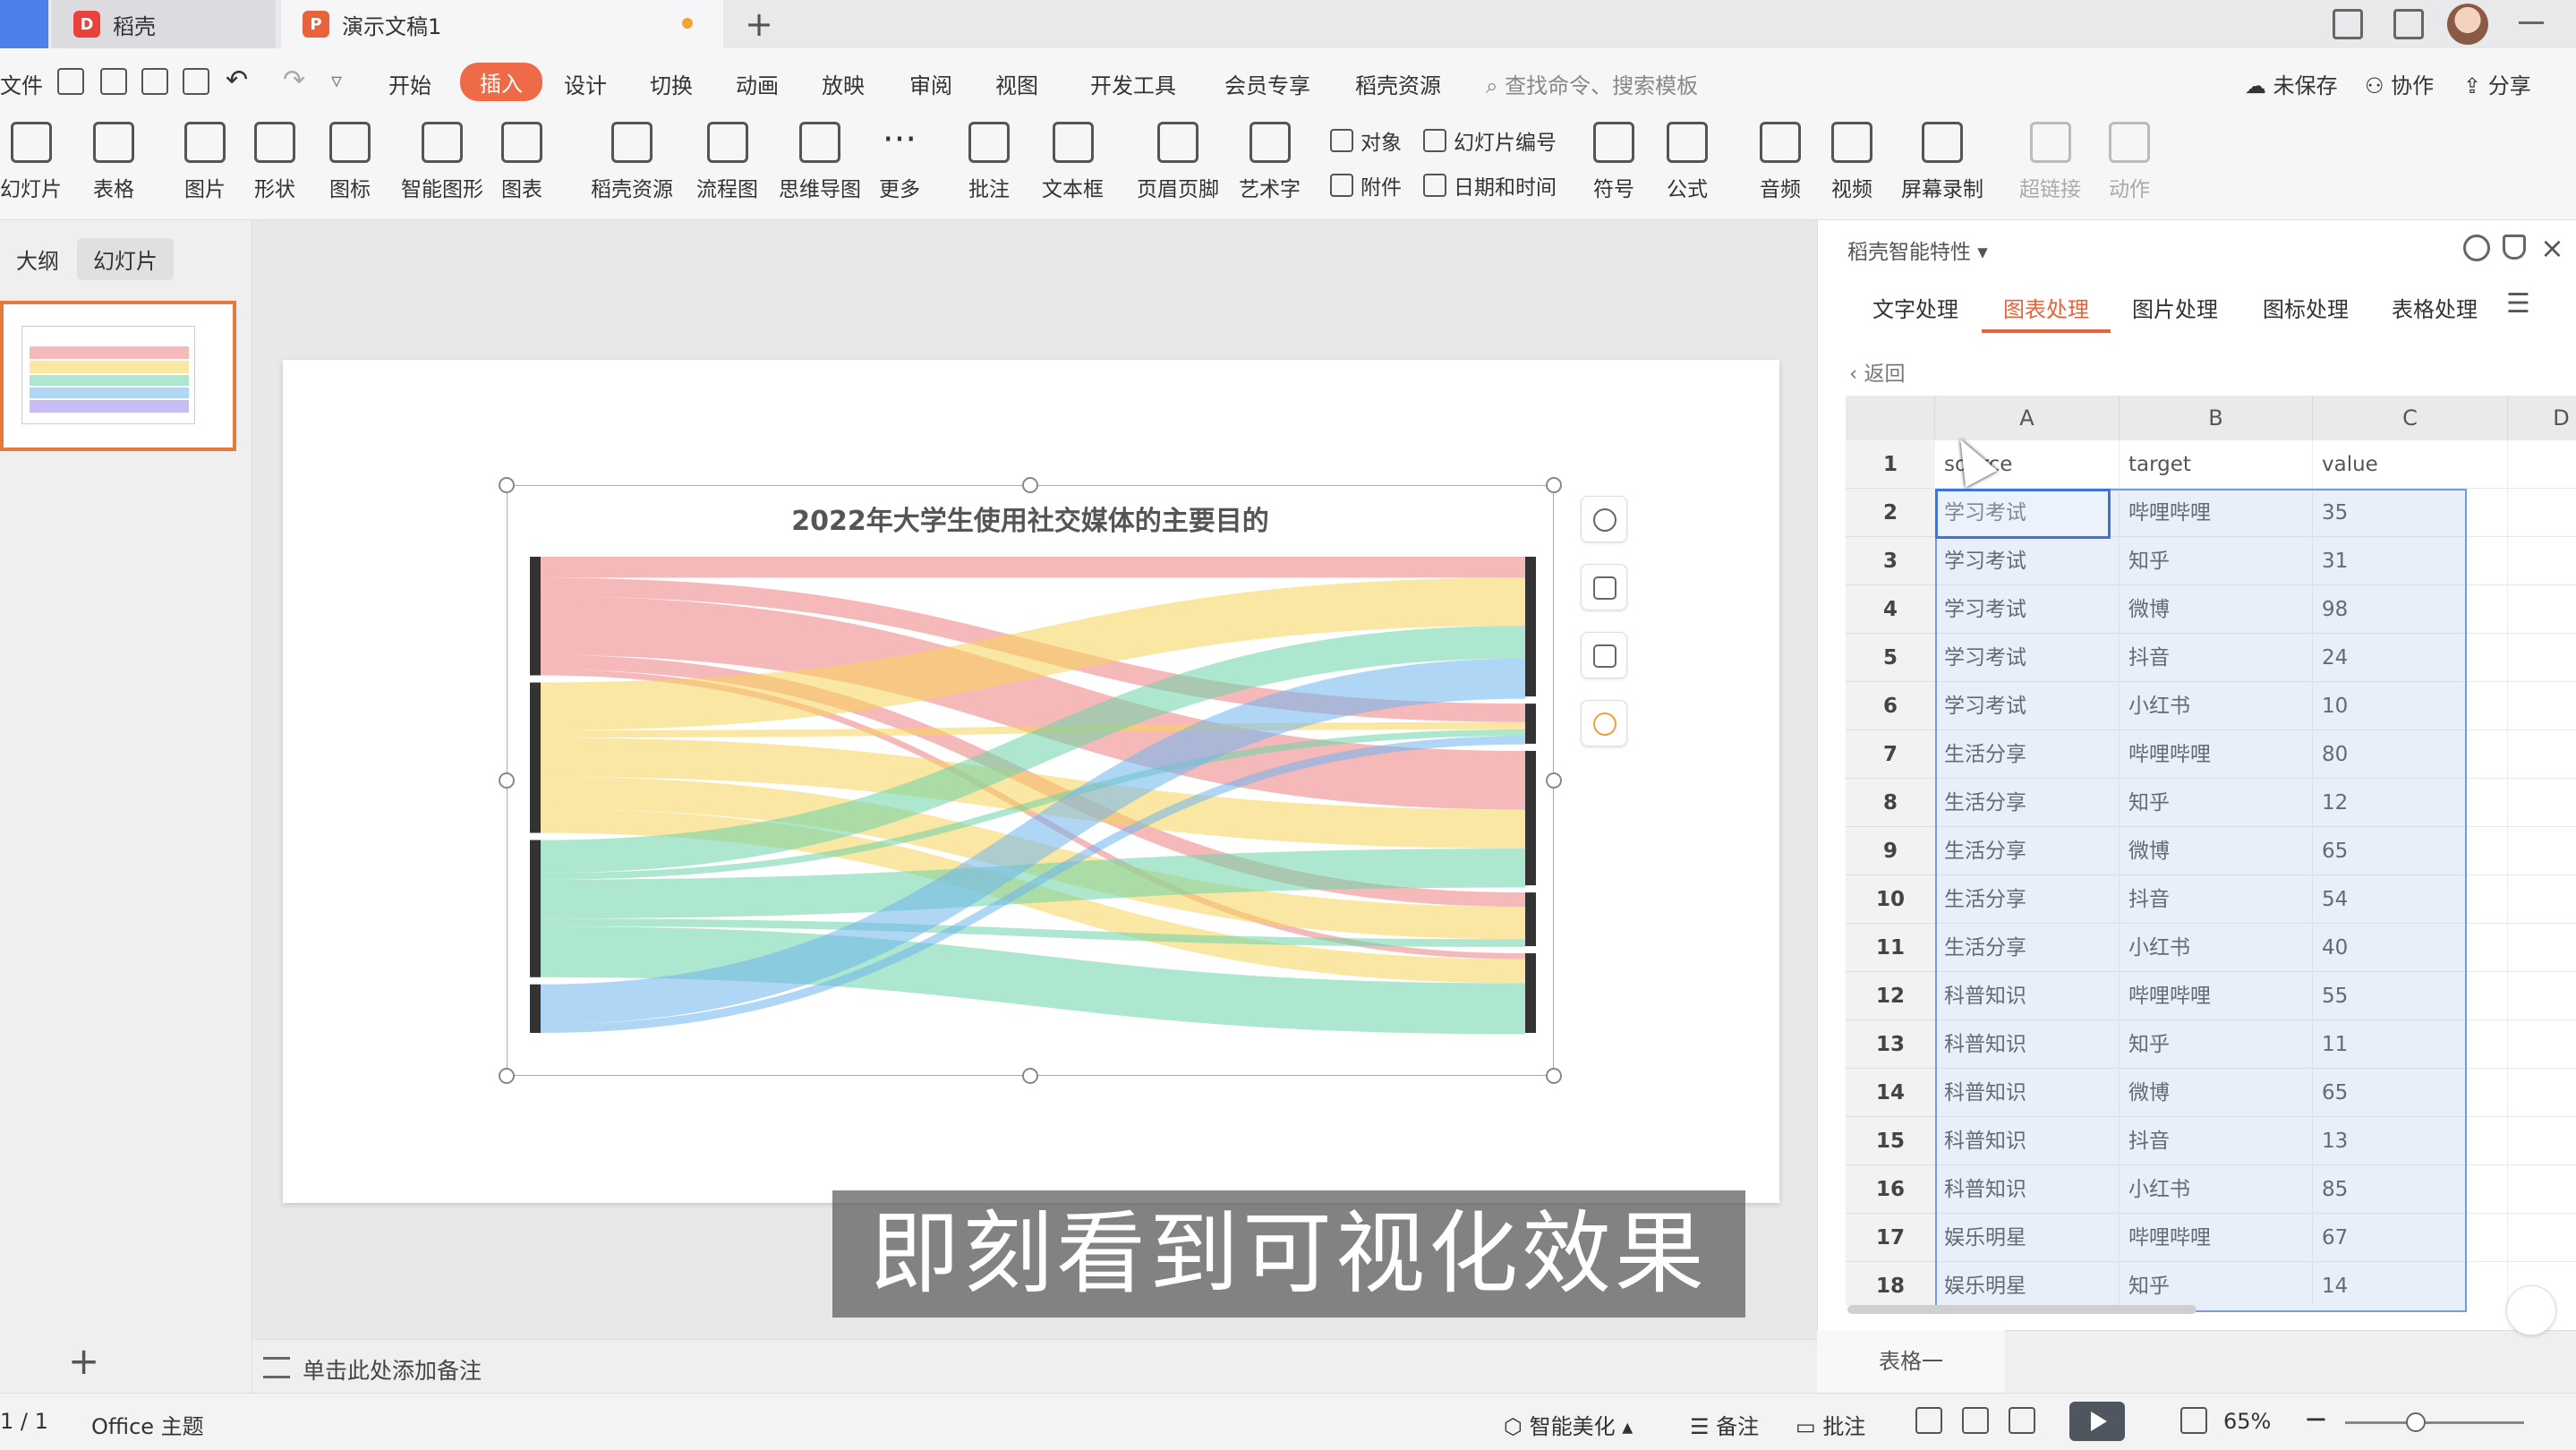  Describe the element at coordinates (2247, 1421) in the screenshot. I see `zoom-level: 65%` at that location.